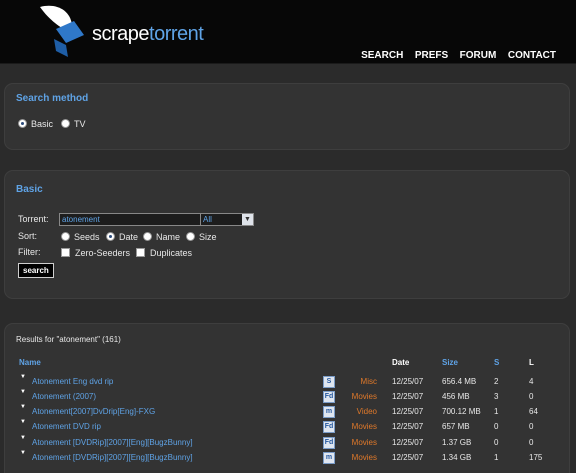 This screenshot has height=473, width=576. I want to click on site-header: scrapetorrent SEARCH PREFS FORUM CONTACT, so click(288, 32).